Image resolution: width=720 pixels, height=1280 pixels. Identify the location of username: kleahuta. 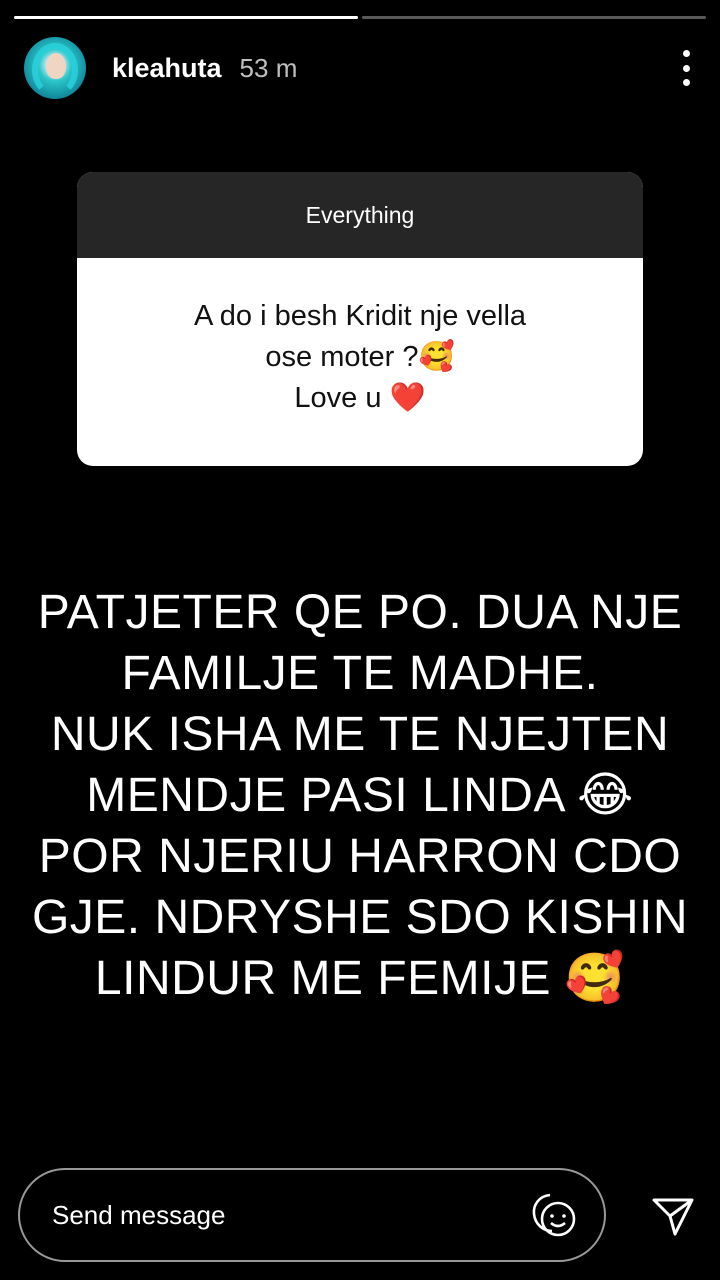
(167, 68).